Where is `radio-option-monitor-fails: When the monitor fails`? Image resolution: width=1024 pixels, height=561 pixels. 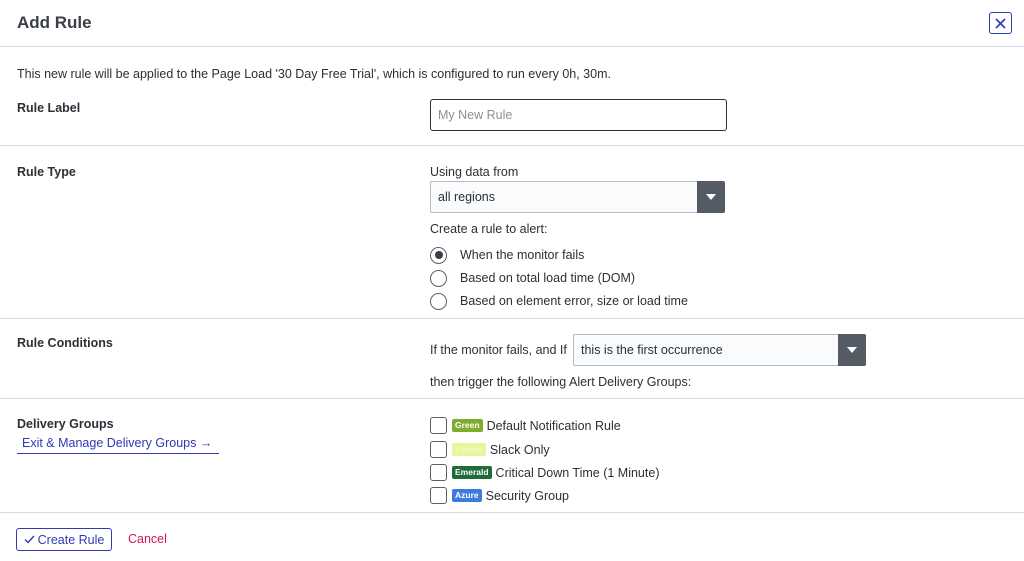
radio-option-monitor-fails: When the monitor fails is located at coordinates (507, 255).